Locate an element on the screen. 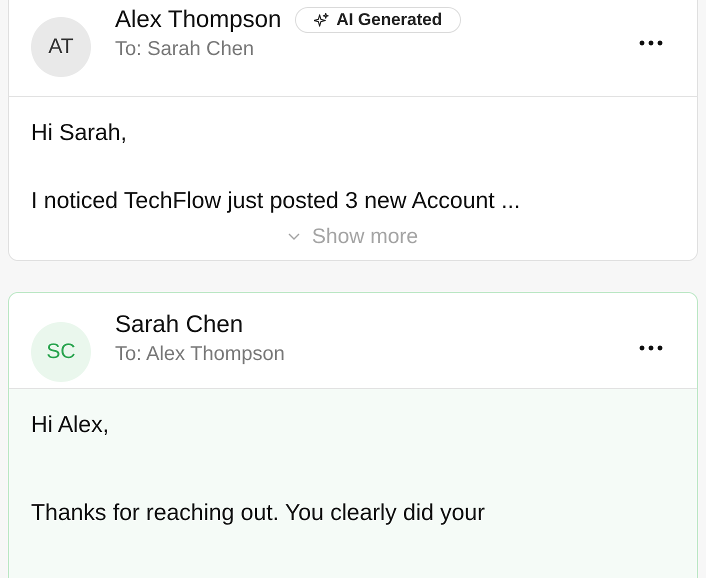 The image size is (706, 578). sender-name: Alex Thompson is located at coordinates (198, 20).